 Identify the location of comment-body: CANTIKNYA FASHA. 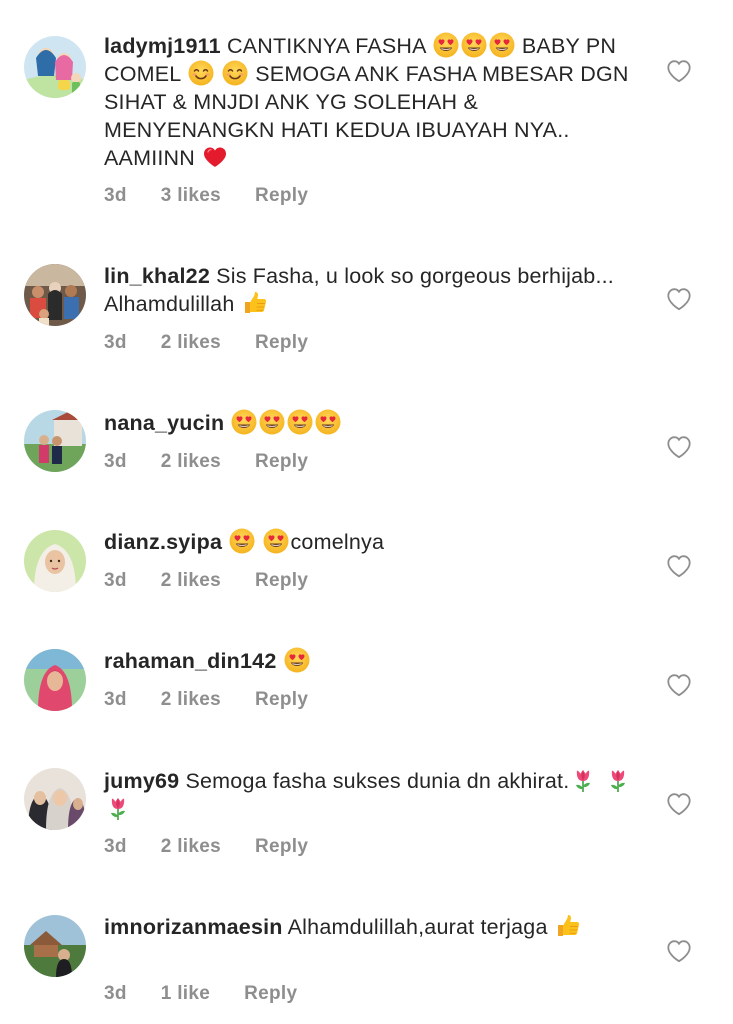
(326, 46).